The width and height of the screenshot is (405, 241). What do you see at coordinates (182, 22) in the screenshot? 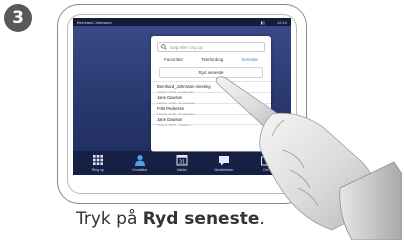
I see `status-bar: Bernhard Johnsson ▮▯ 12:14` at bounding box center [182, 22].